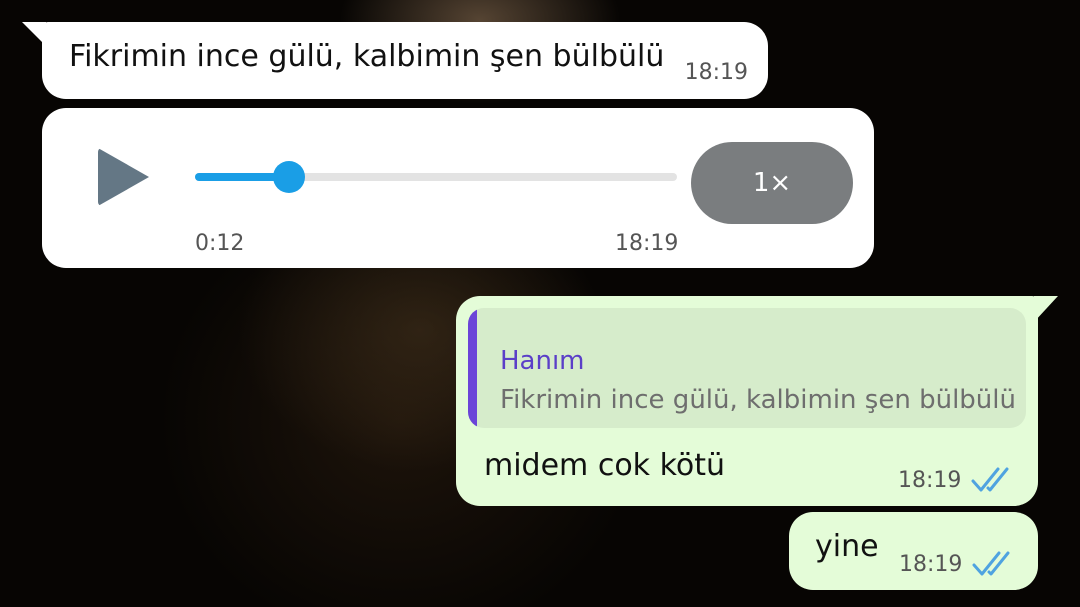 This screenshot has height=607, width=1080. I want to click on message-text: Fikrimin ince gülü, kalbimin şen bülbülü, so click(367, 56).